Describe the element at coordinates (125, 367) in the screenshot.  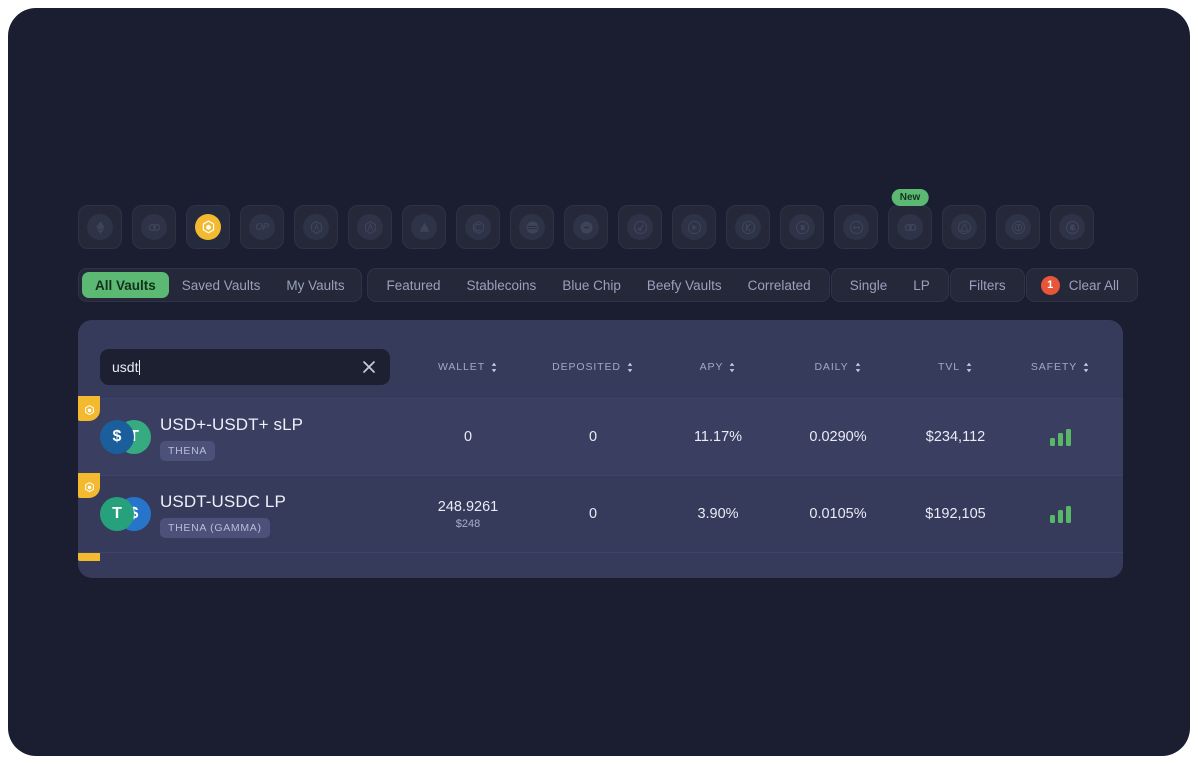
I see `search-input-value: usdt` at that location.